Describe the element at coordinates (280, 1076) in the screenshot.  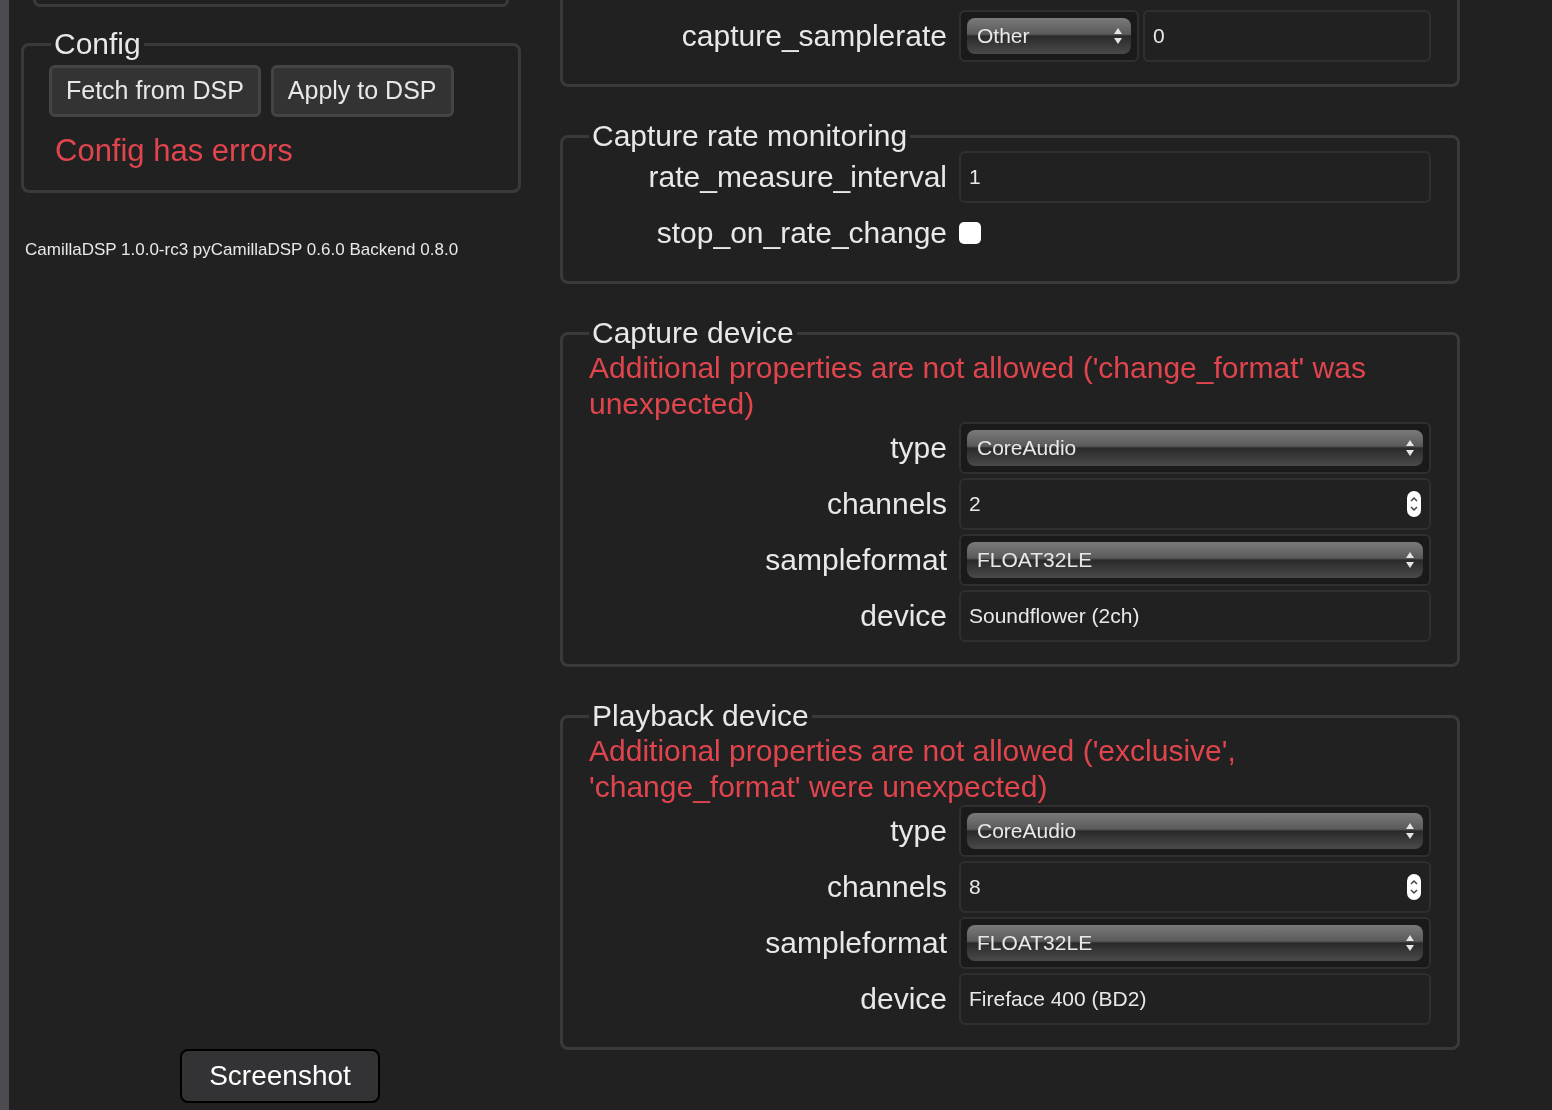
I see `tooltip: Screenshot` at that location.